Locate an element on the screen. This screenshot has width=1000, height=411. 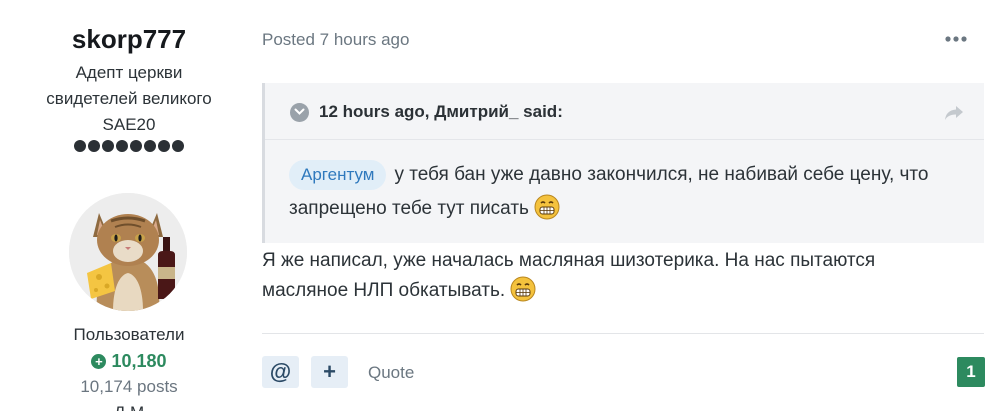
cat-avatar-image is located at coordinates (128, 252).